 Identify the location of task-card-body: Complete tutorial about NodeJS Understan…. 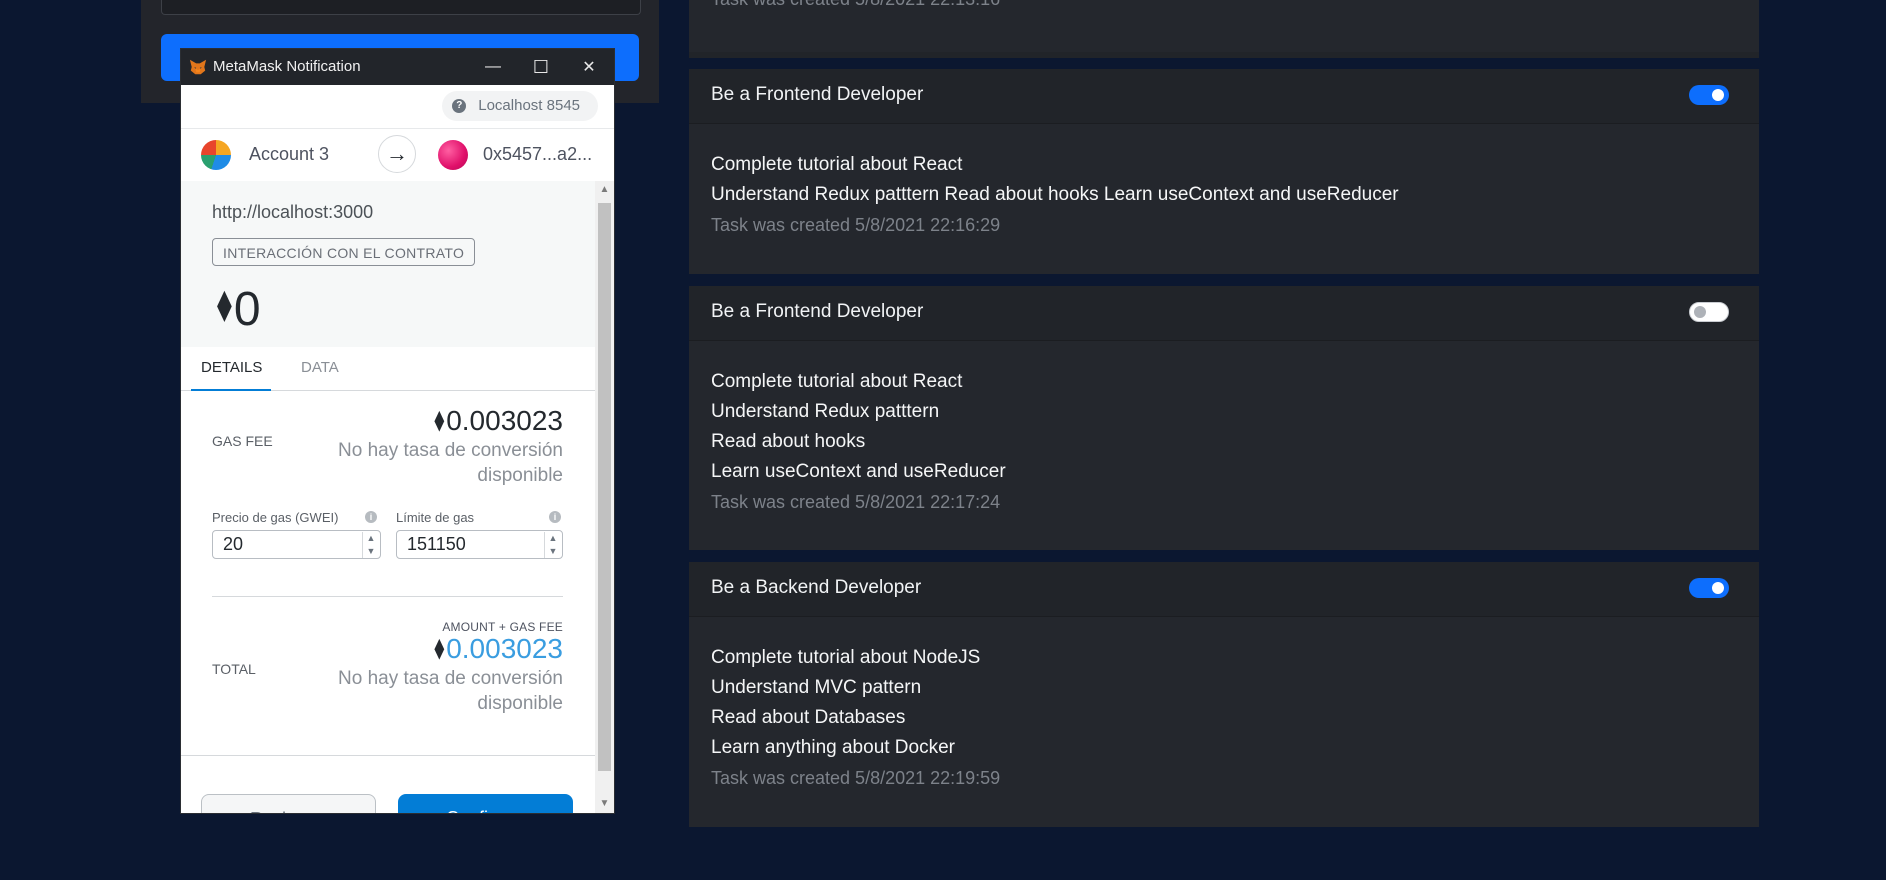
(1224, 722).